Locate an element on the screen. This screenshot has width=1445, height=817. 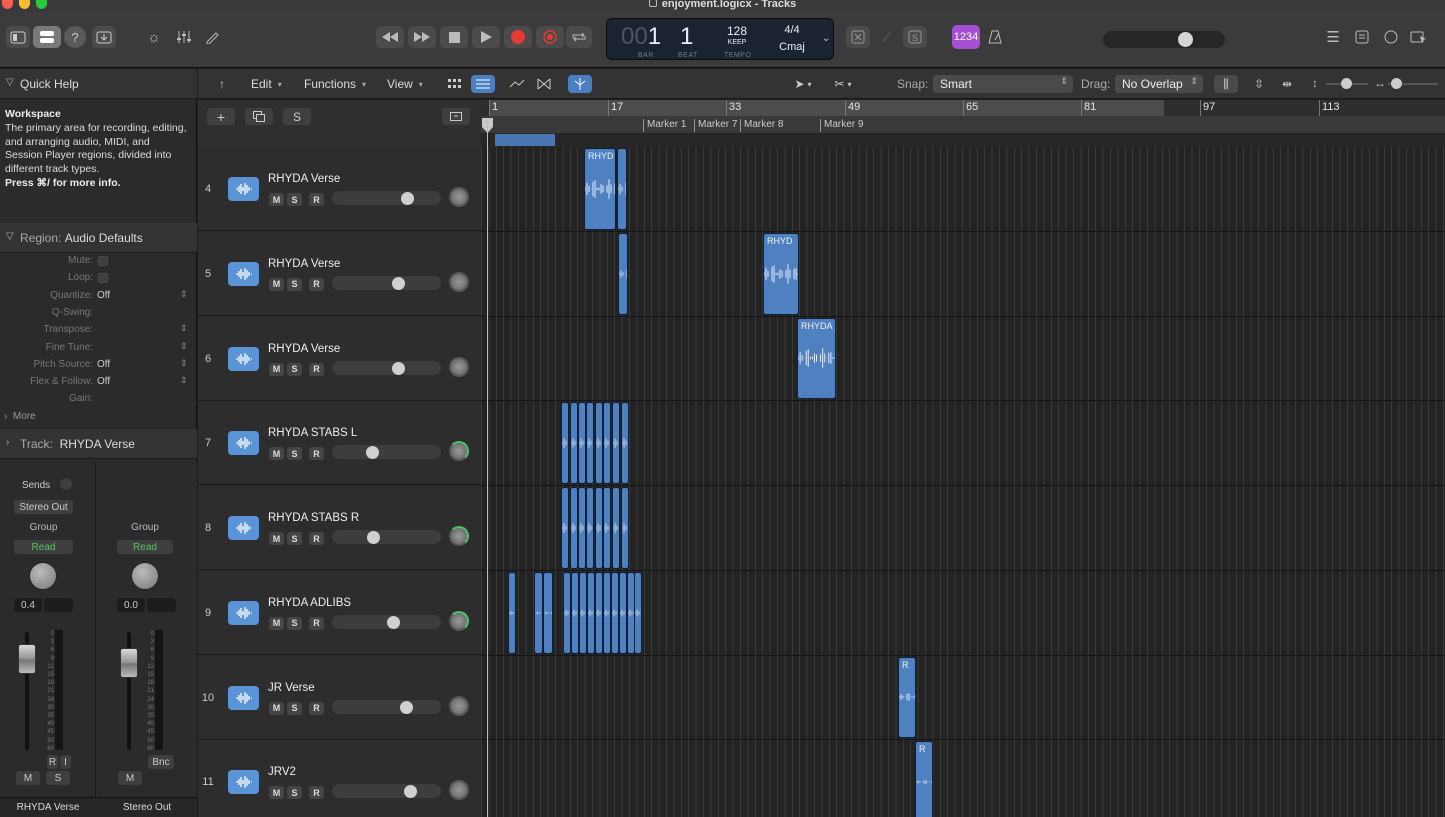
audio-region: R is located at coordinates (924, 779).